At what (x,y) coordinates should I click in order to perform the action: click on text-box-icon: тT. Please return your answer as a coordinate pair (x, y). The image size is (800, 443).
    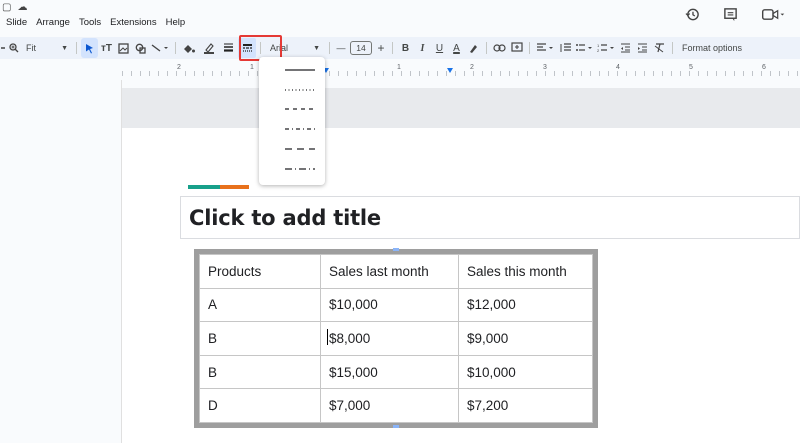
    Looking at the image, I should click on (106, 48).